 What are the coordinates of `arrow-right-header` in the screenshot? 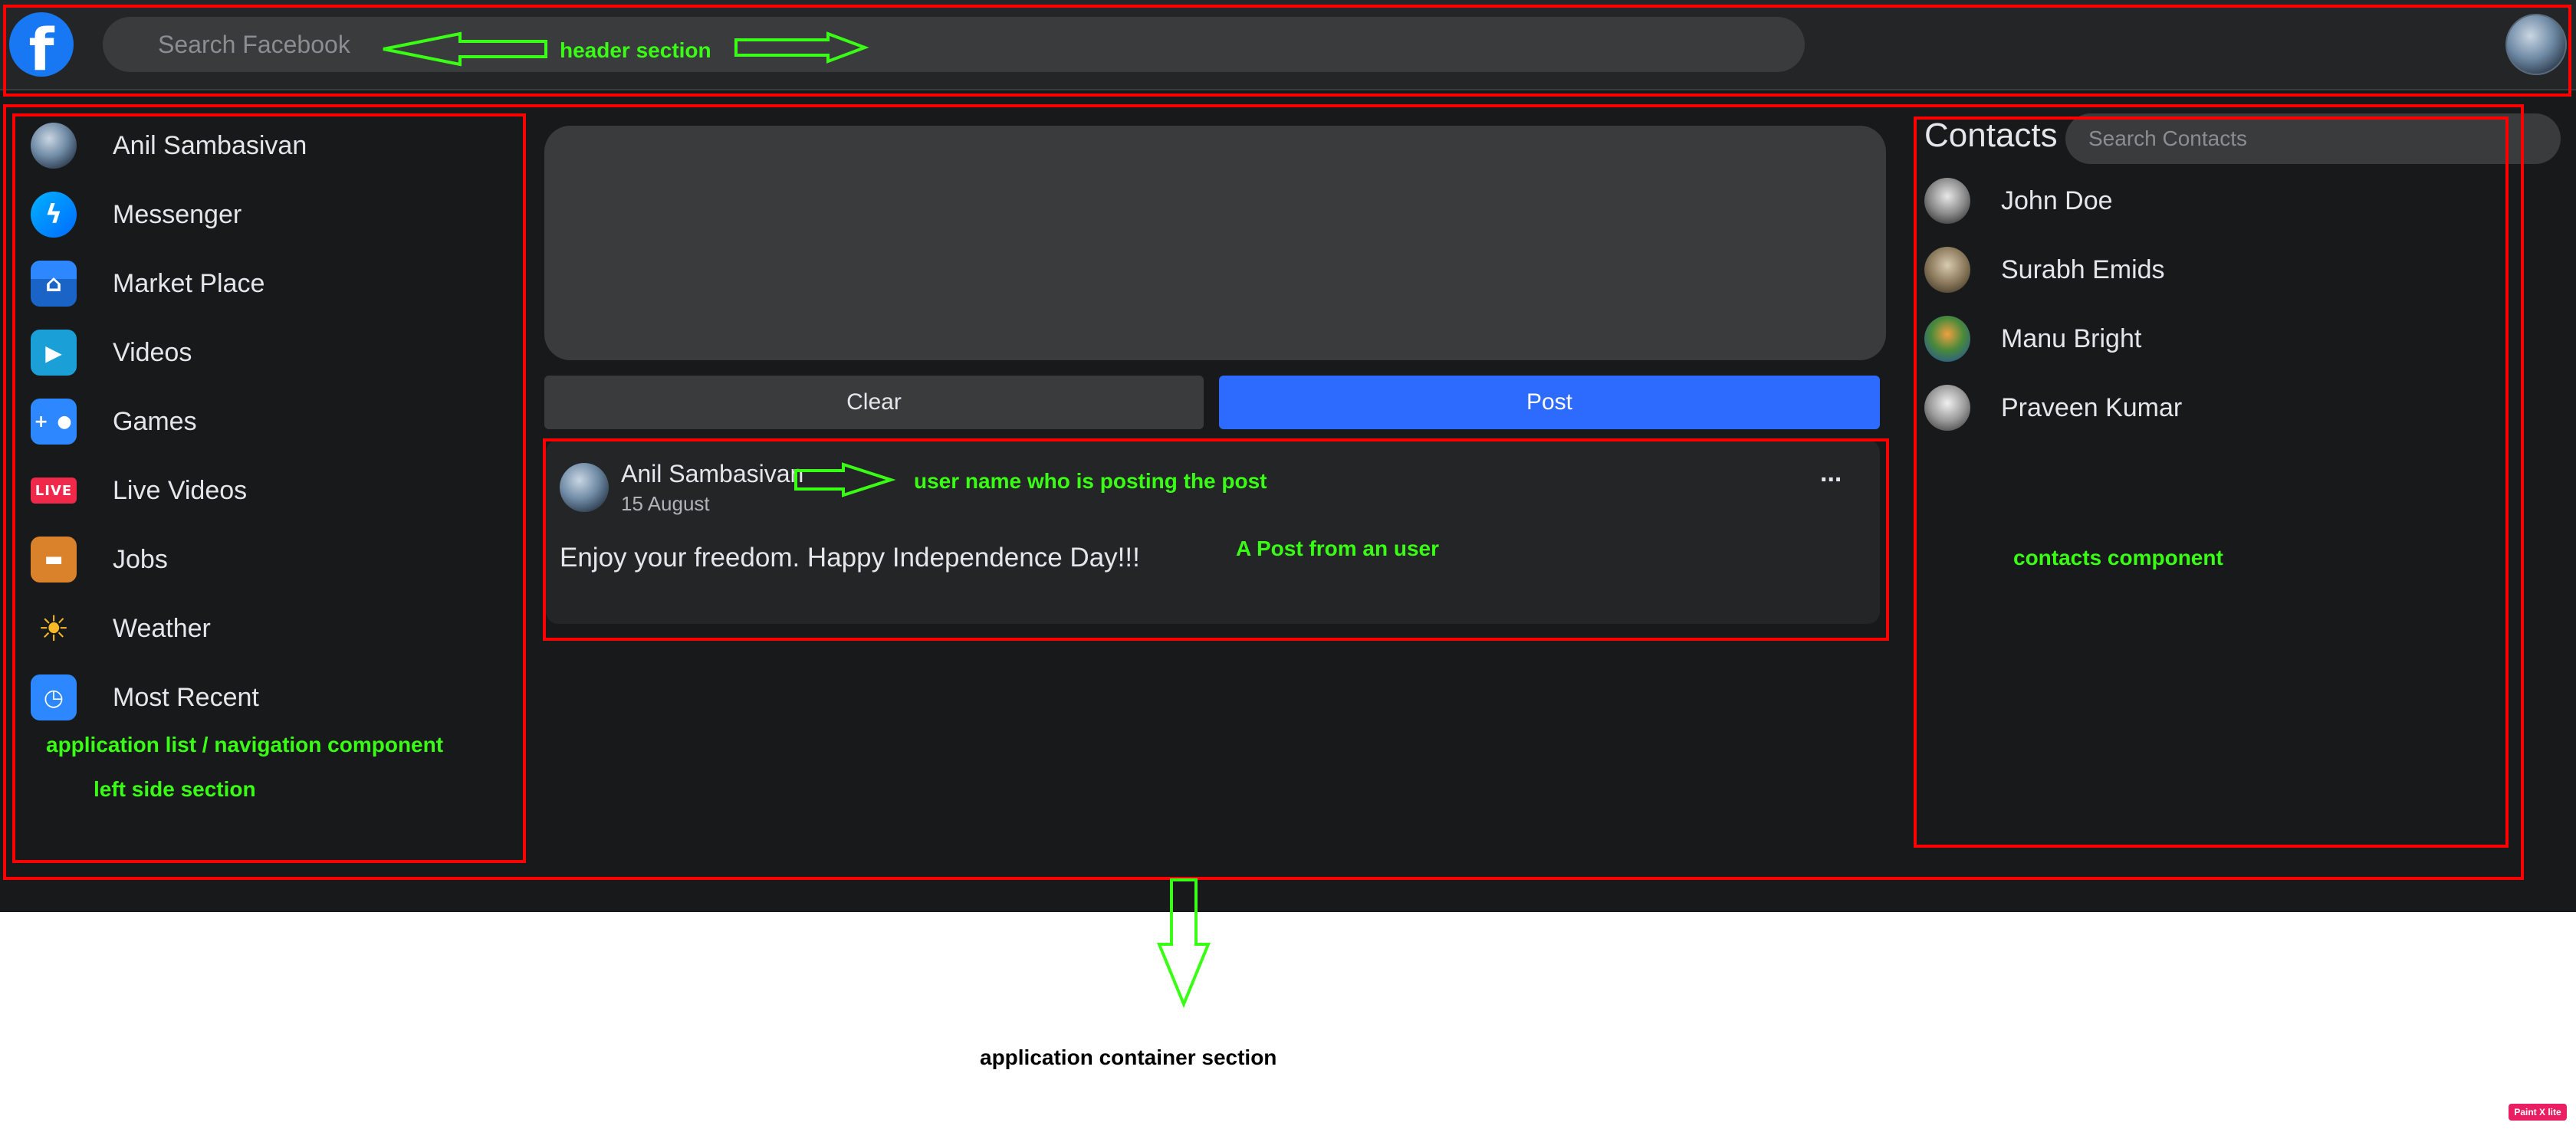 It's located at (802, 47).